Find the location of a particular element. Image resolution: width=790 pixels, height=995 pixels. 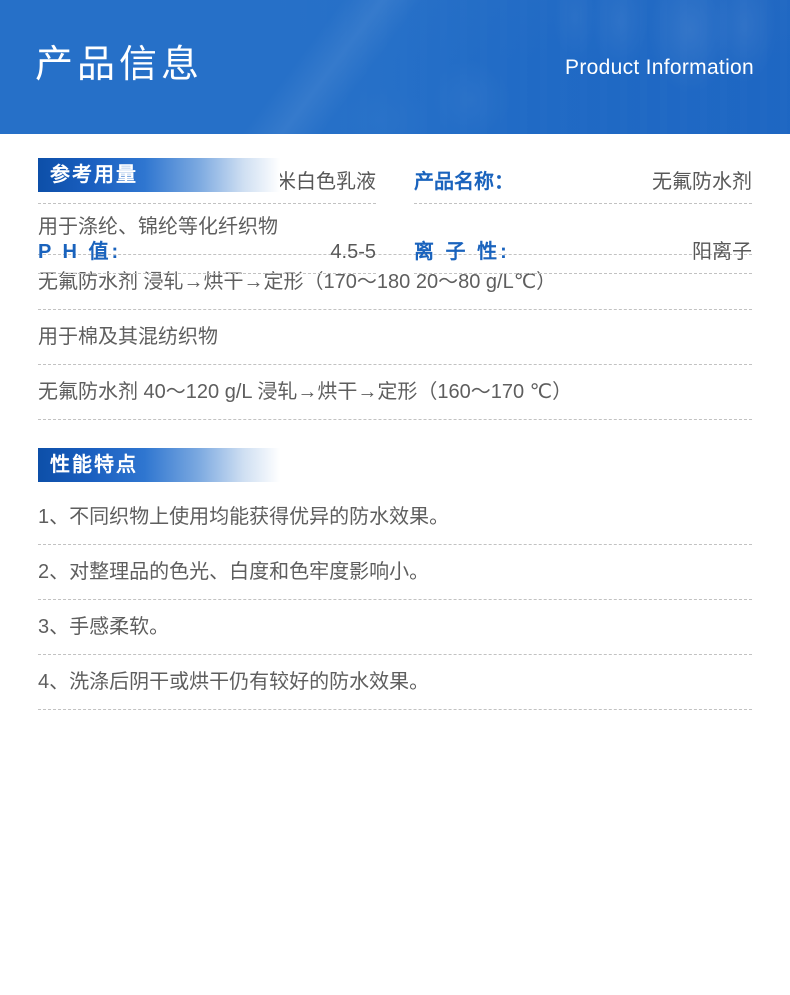

spec-row: P H 值: 4.5-5 离 子 性: 阳离子 is located at coordinates (395, 239).